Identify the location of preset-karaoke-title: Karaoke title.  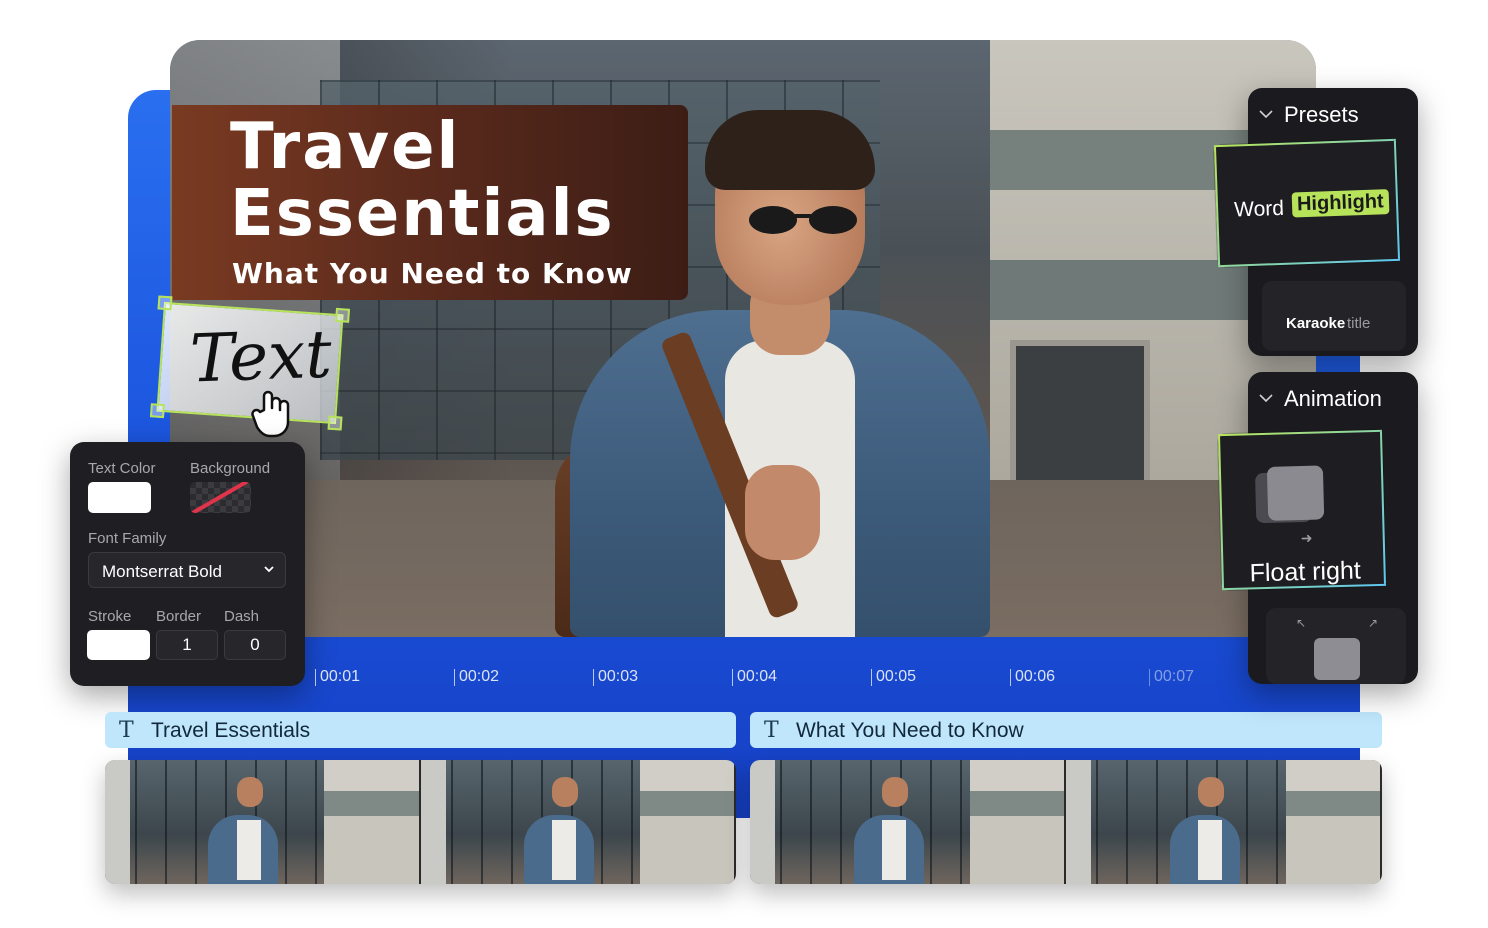
(1334, 316).